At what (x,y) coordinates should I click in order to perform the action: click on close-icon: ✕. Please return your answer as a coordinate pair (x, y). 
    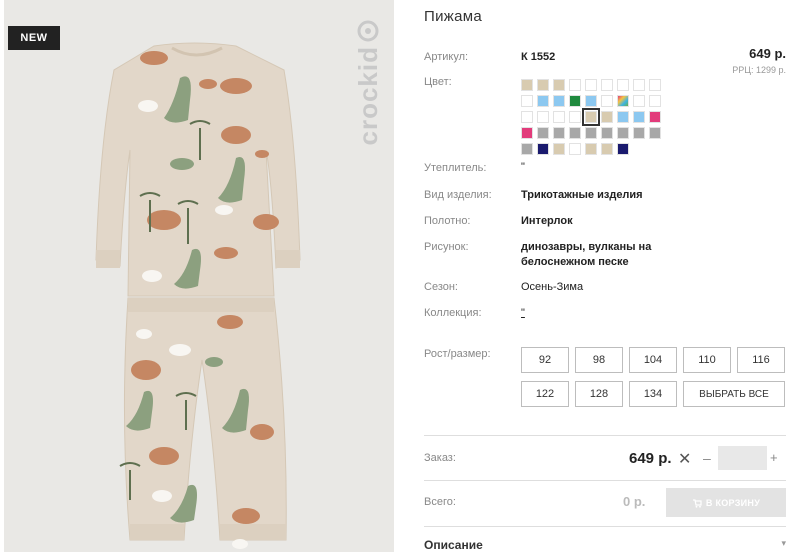
    Looking at the image, I should click on (684, 459).